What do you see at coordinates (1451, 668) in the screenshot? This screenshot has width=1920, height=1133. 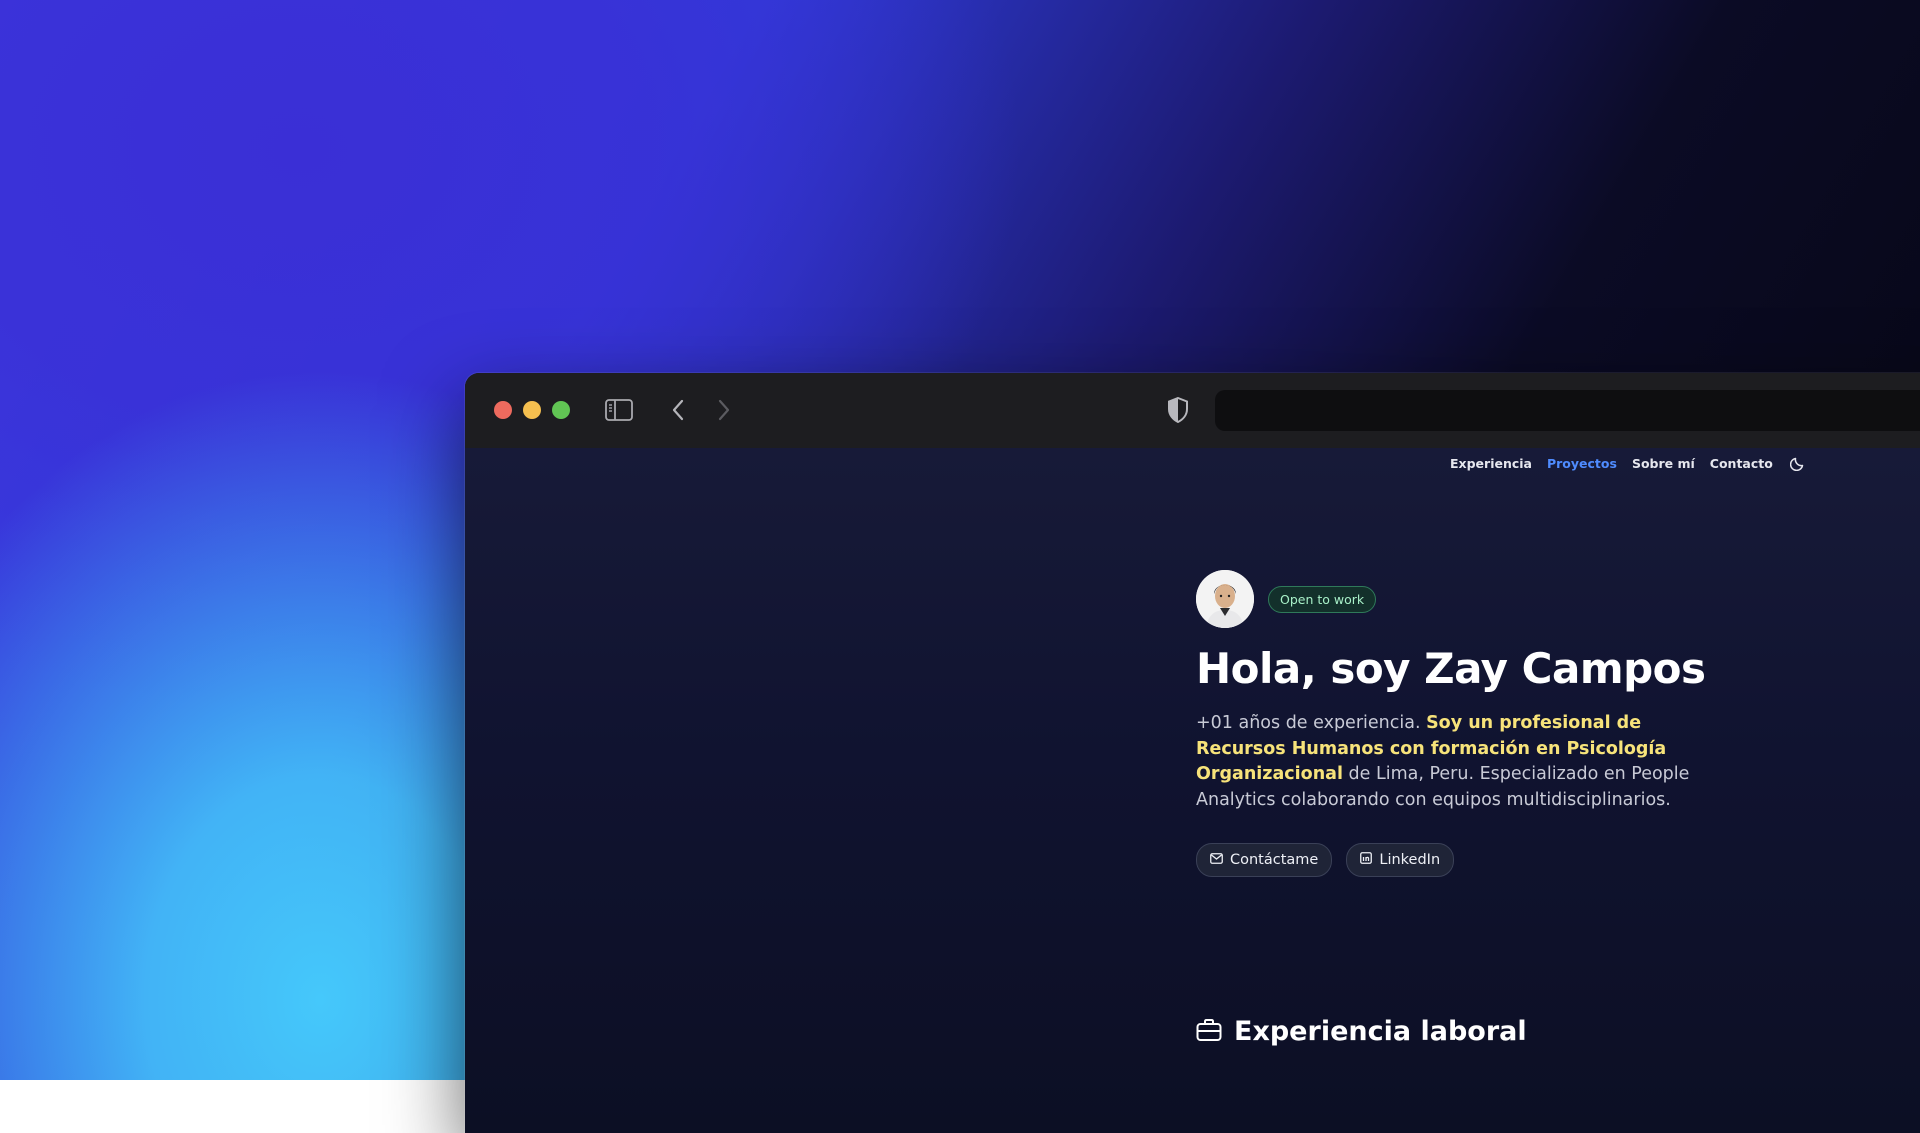 I see `page-title: Hola, soy Zay Campos` at bounding box center [1451, 668].